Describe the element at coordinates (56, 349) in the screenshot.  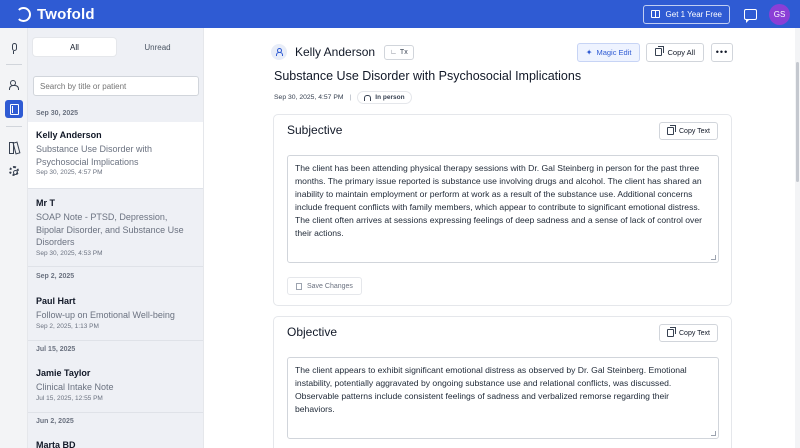
I see `date-group-header: Jul 15, 2025` at that location.